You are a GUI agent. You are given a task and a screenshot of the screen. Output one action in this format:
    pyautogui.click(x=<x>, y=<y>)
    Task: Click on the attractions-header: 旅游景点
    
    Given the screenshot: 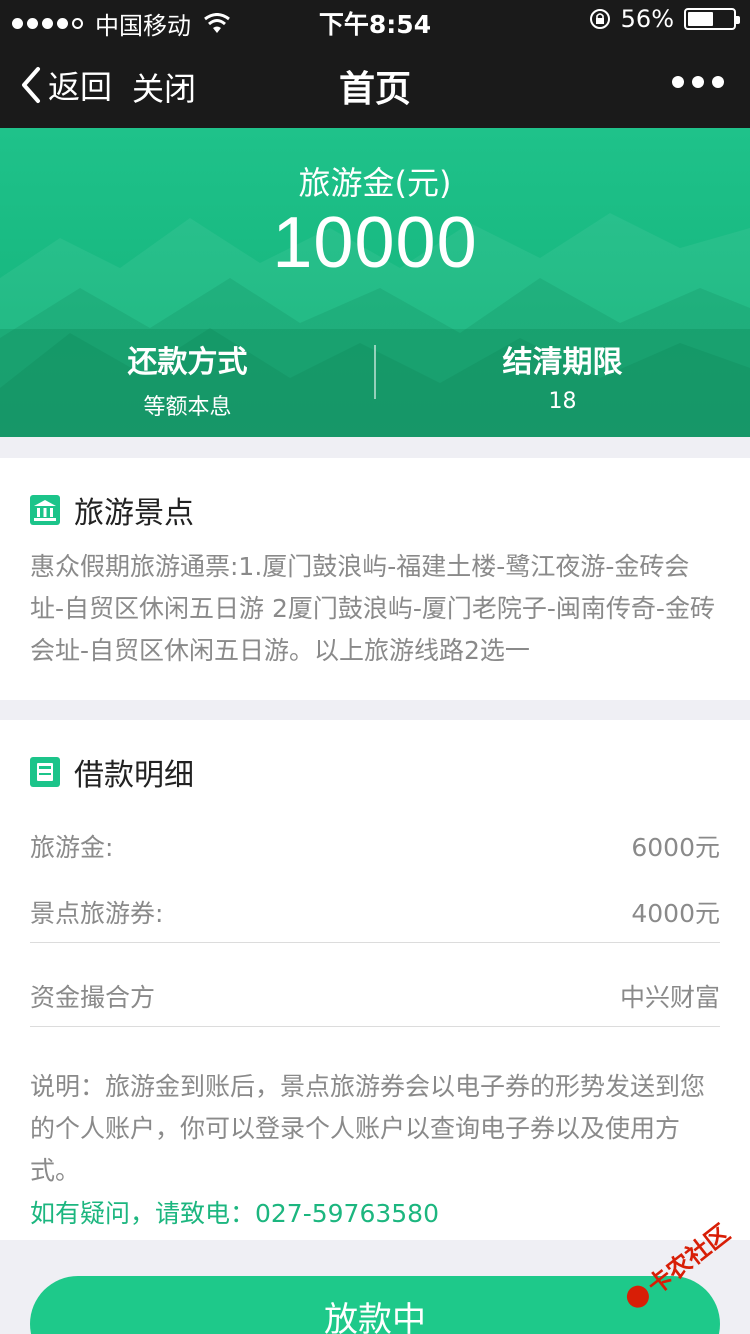 What is the action you would take?
    pyautogui.click(x=112, y=510)
    